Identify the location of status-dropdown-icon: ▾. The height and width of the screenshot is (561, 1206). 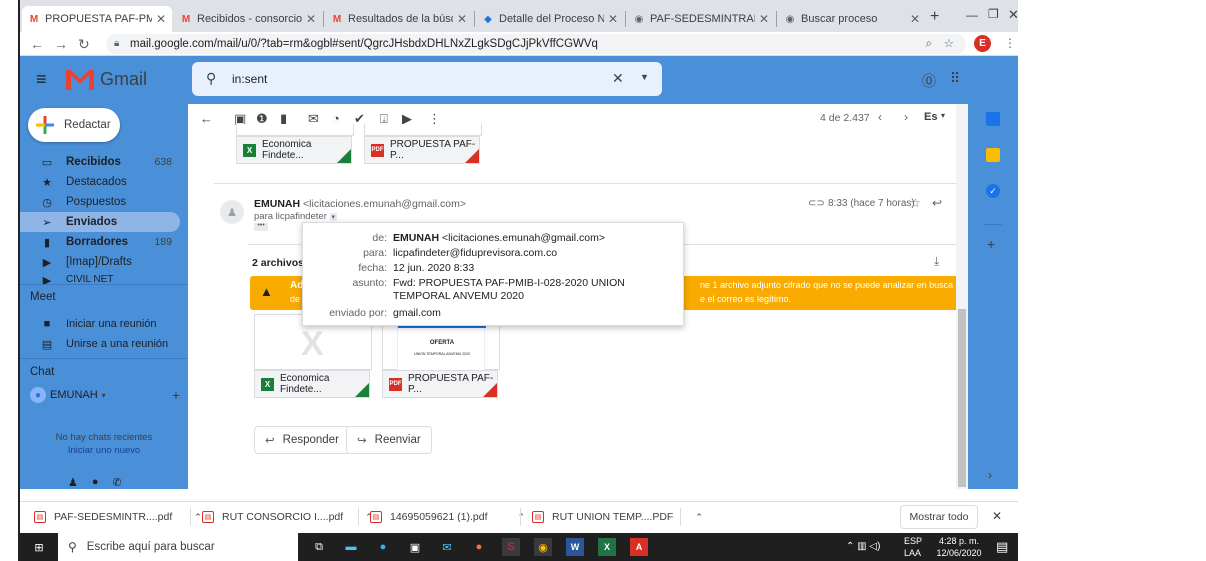
(104, 395).